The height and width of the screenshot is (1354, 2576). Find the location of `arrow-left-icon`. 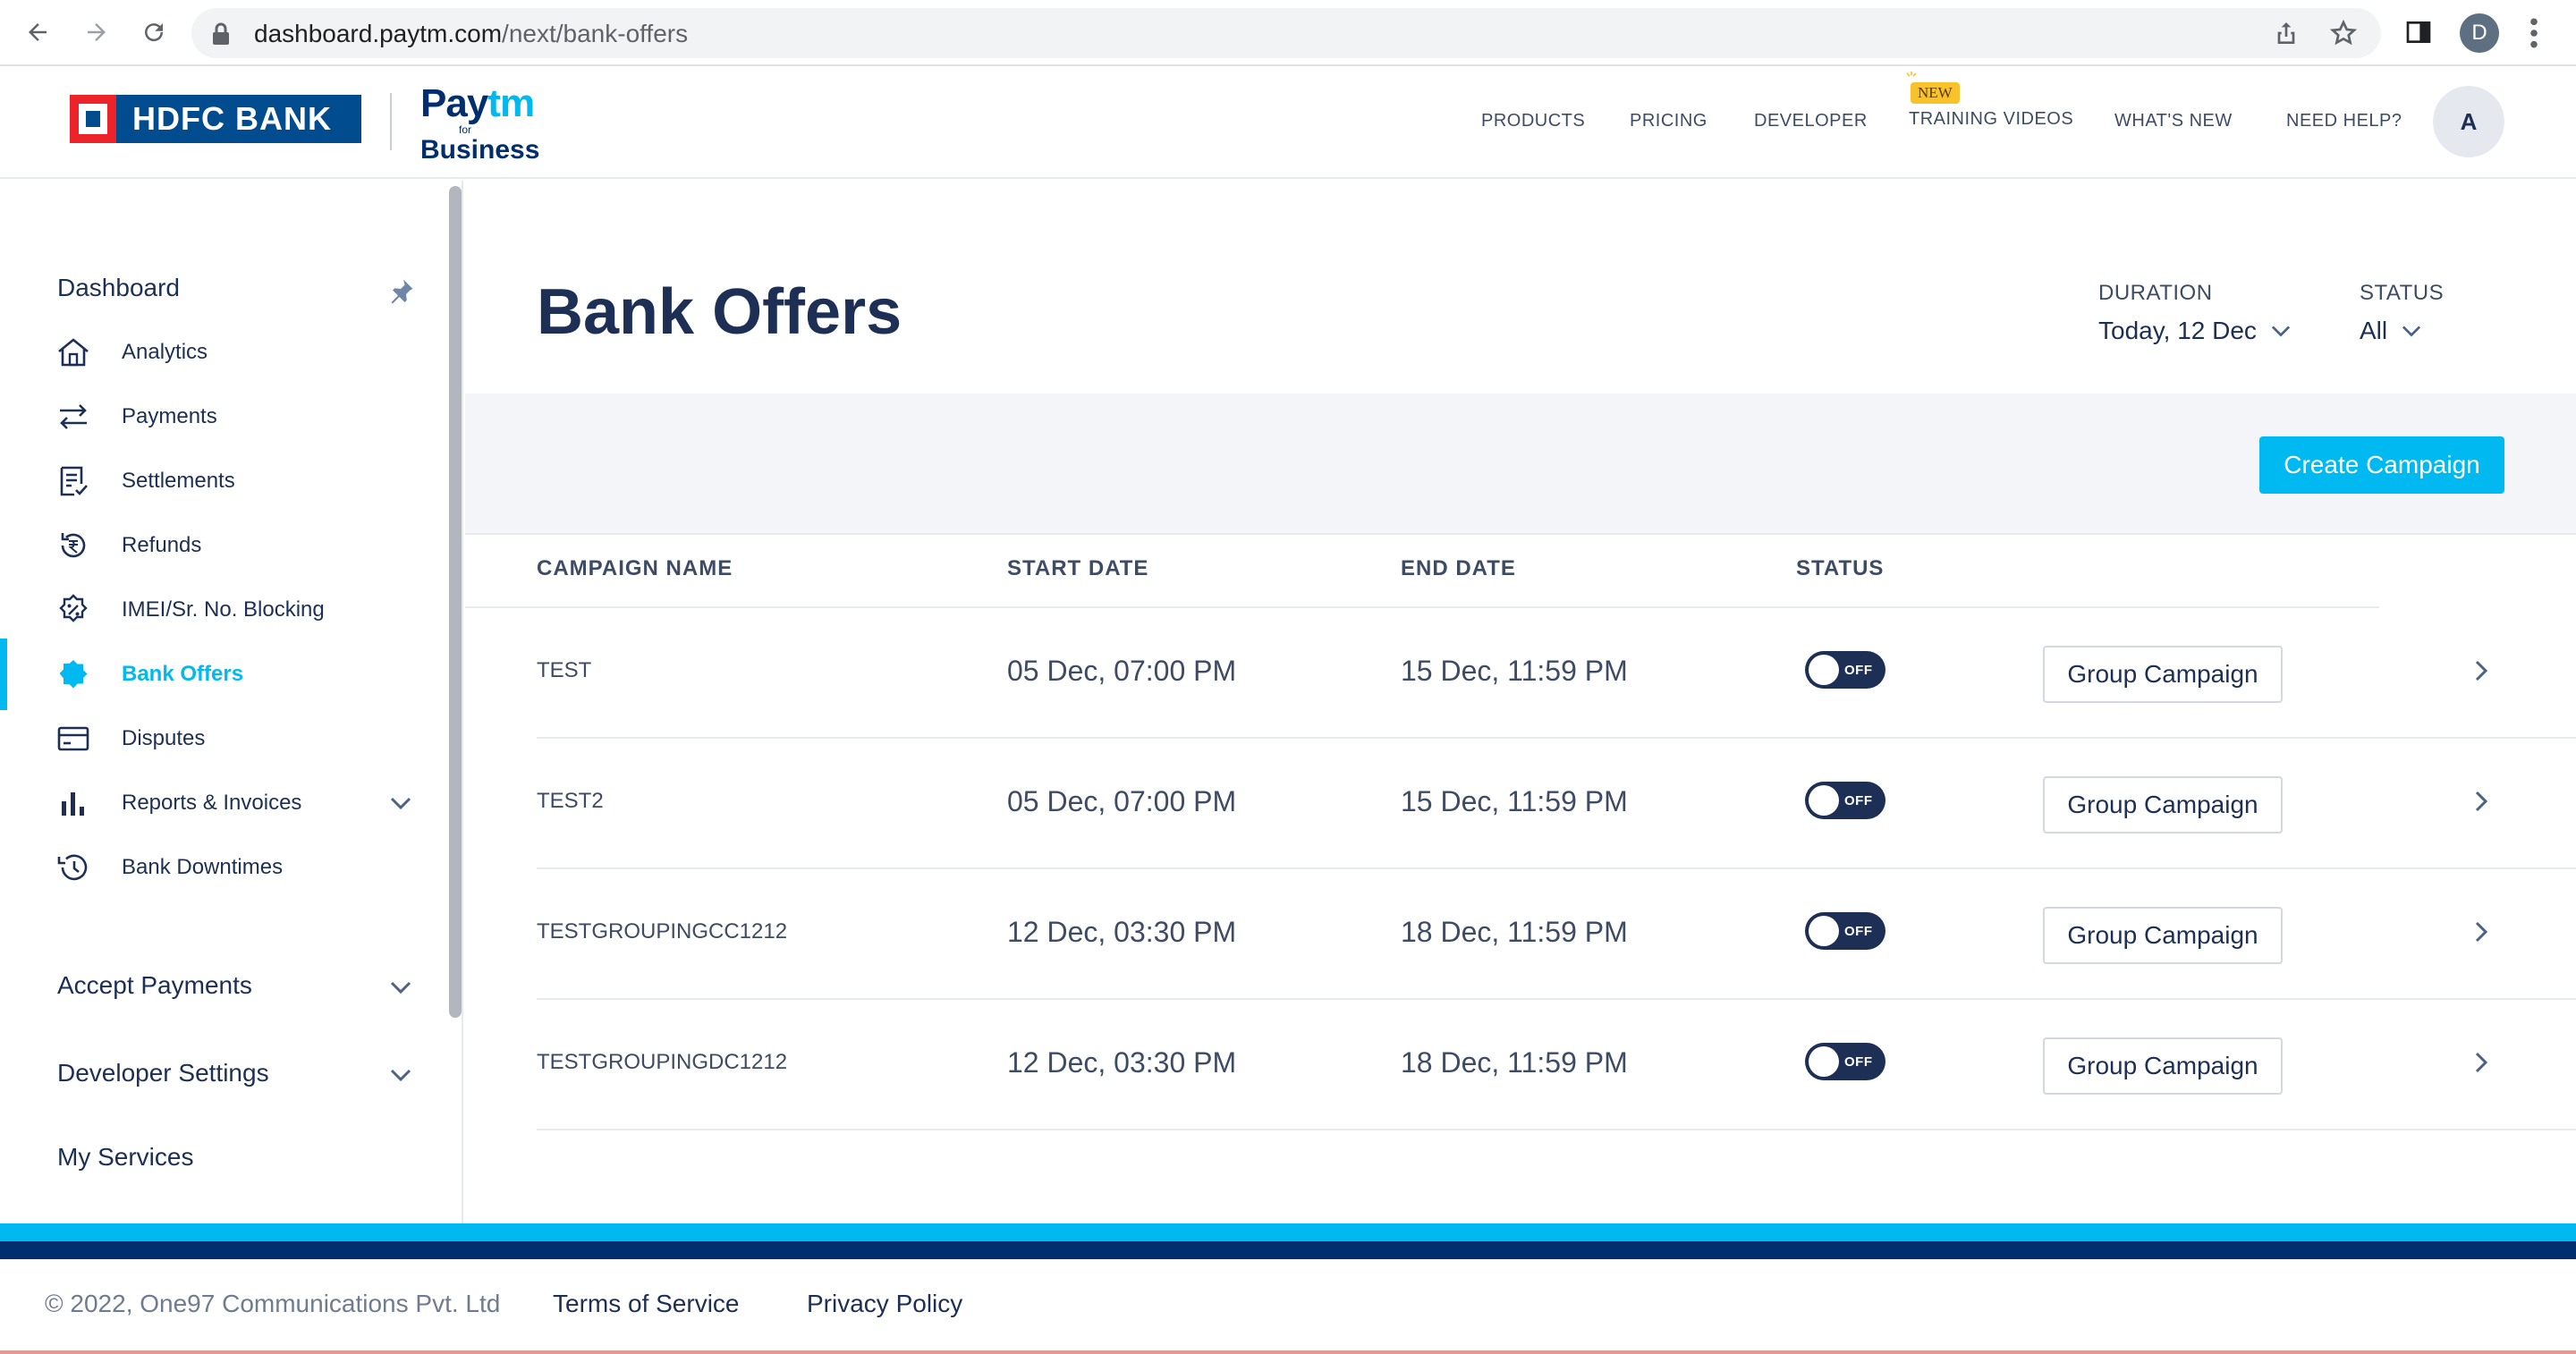

arrow-left-icon is located at coordinates (38, 32).